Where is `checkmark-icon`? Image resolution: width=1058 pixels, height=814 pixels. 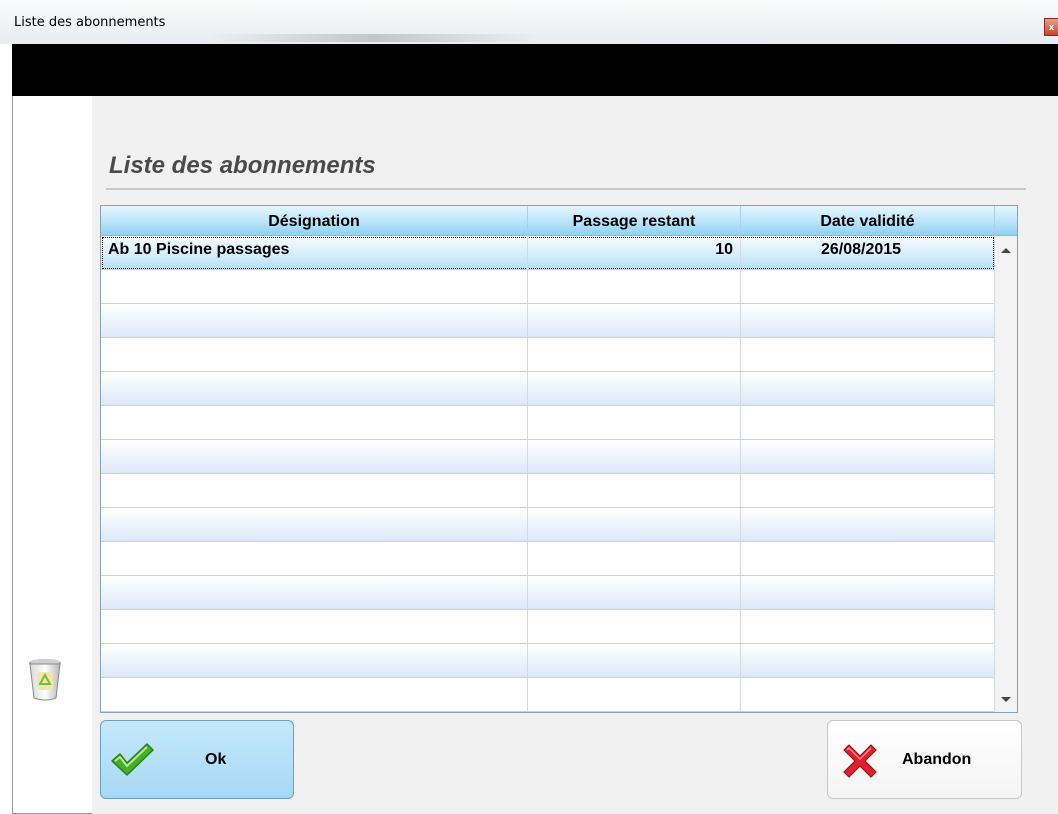 checkmark-icon is located at coordinates (132, 759).